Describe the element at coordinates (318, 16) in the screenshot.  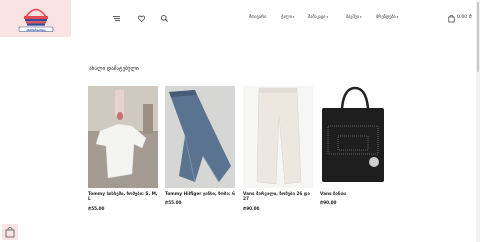
I see `nav-item-men: მამაკაცი▾` at that location.